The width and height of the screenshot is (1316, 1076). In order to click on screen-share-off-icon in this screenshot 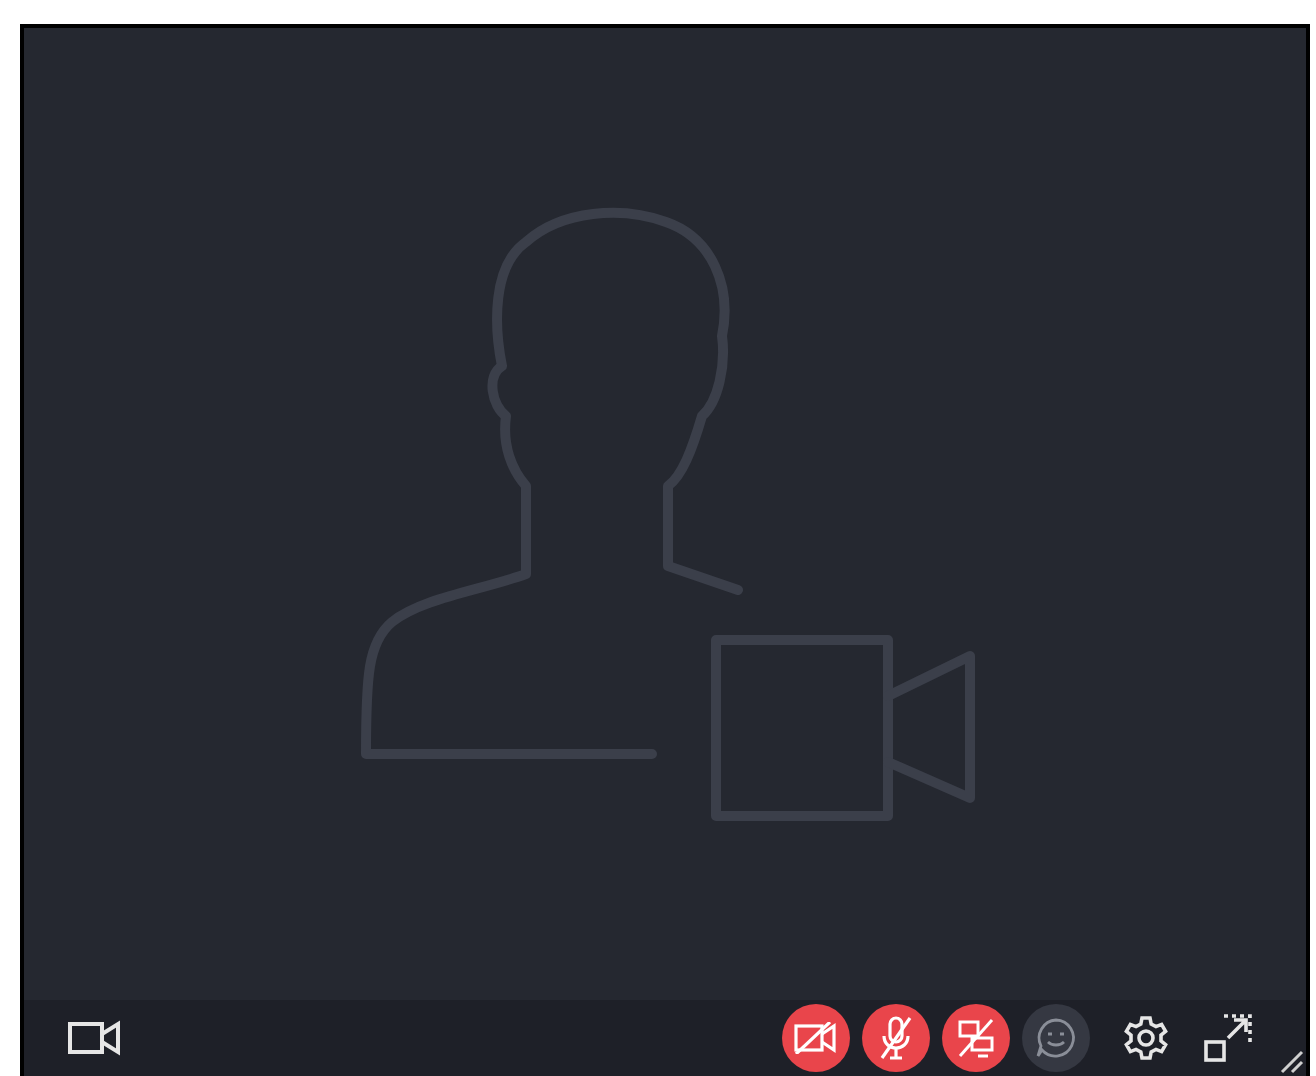, I will do `click(976, 1038)`.